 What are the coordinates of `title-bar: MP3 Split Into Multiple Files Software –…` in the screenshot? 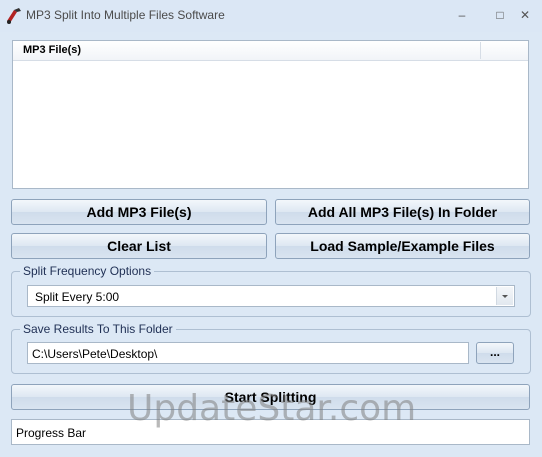 It's located at (271, 16).